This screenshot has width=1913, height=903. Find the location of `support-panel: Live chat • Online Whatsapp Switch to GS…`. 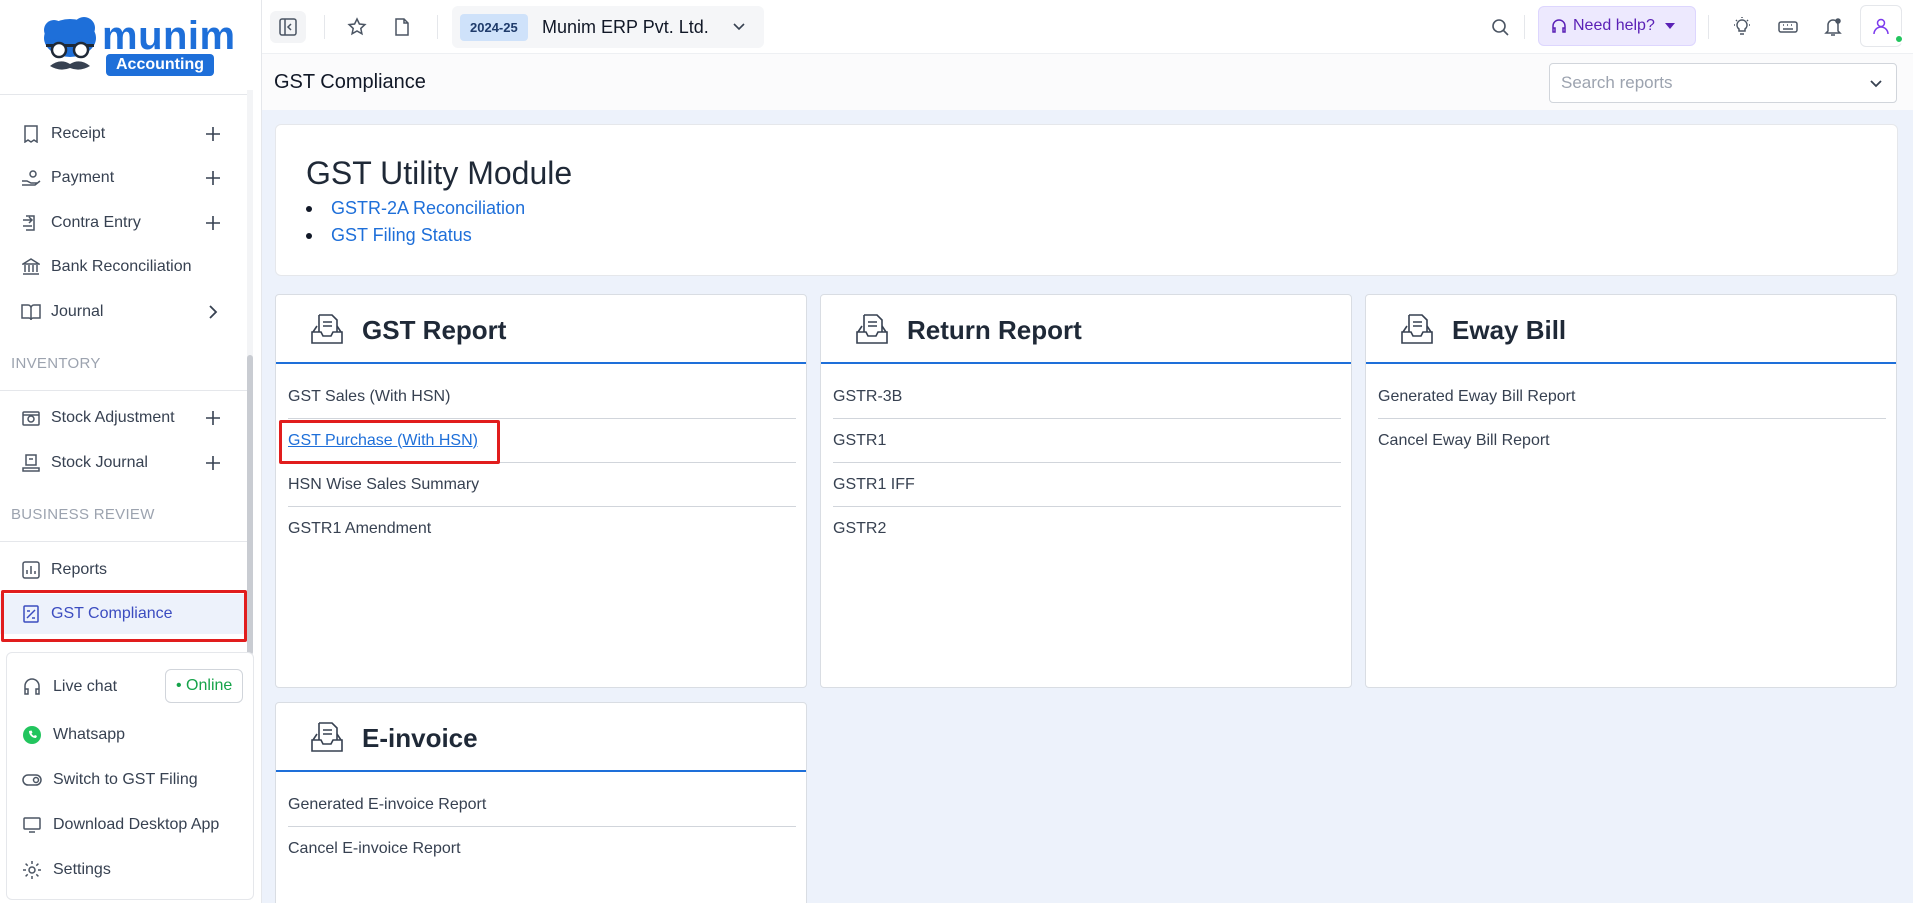

support-panel: Live chat • Online Whatsapp Switch to GS… is located at coordinates (130, 776).